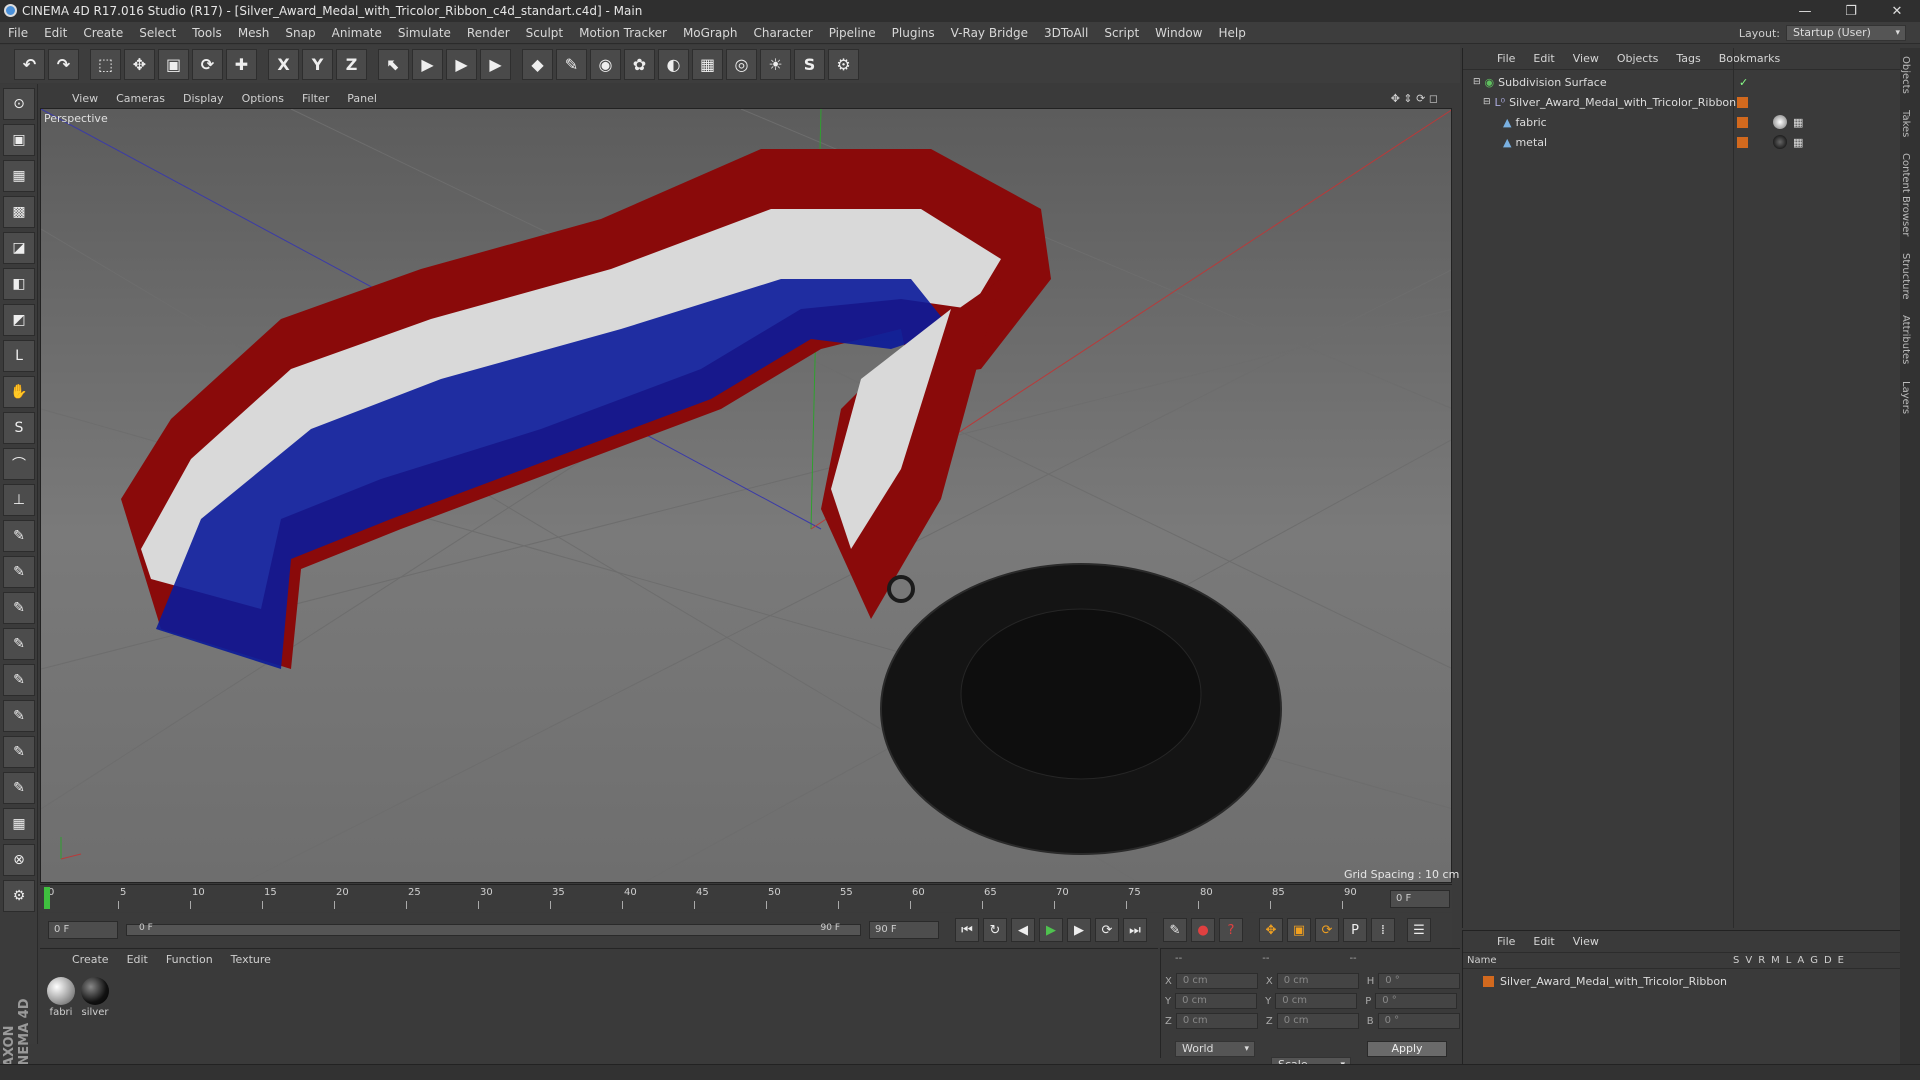 Image resolution: width=1920 pixels, height=1080 pixels. What do you see at coordinates (1814, 960) in the screenshot?
I see `layer-column-g: G` at bounding box center [1814, 960].